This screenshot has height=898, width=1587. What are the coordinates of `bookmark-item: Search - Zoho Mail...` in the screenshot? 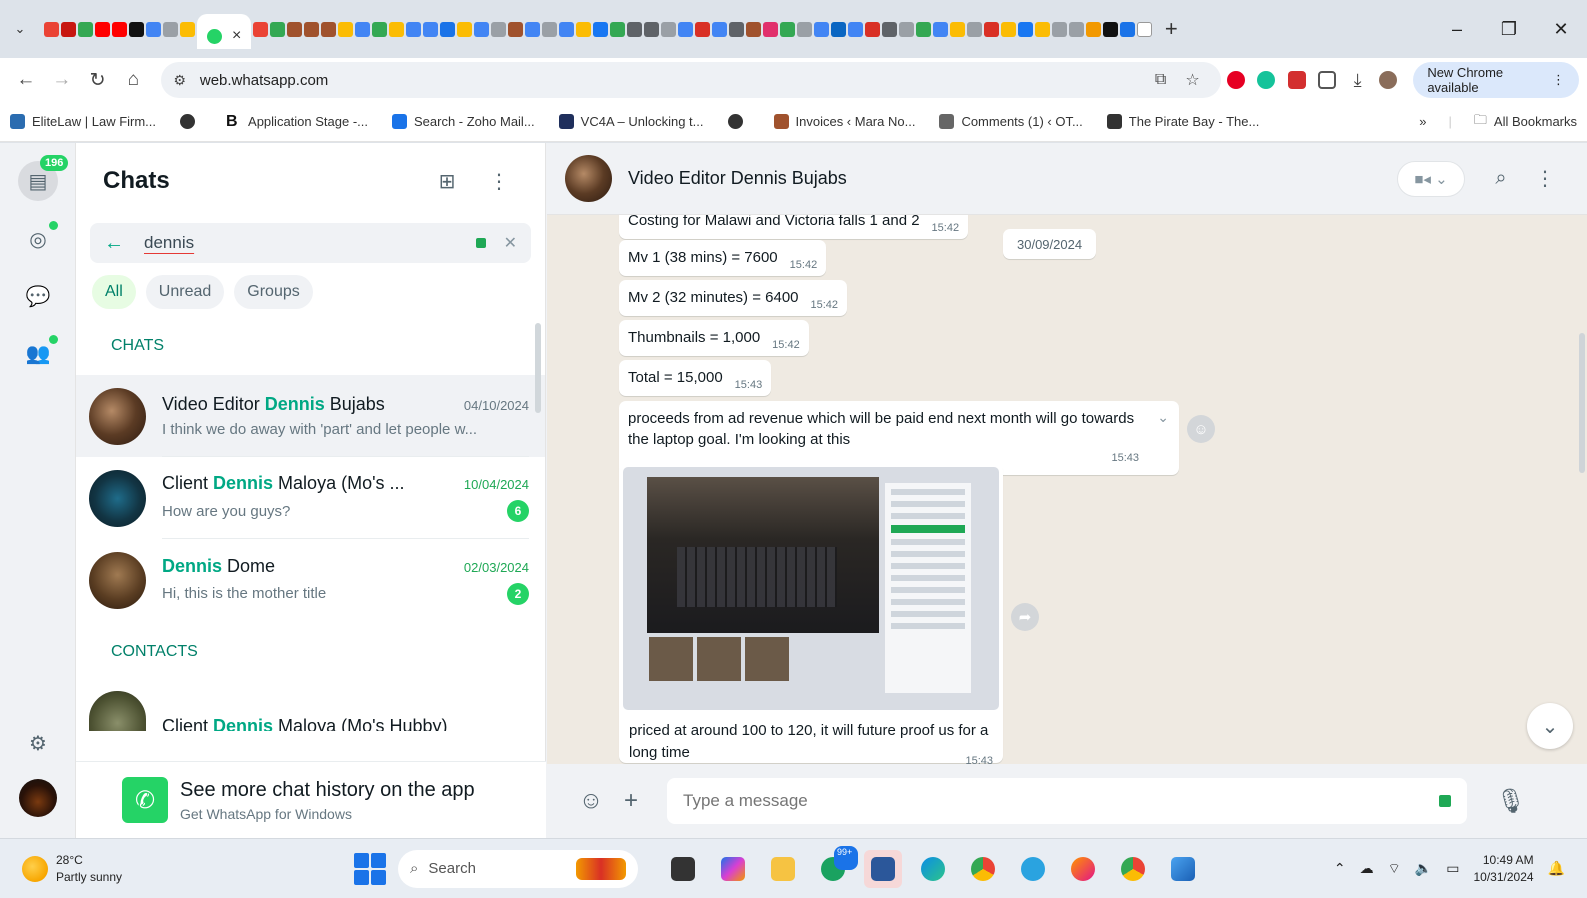 It's located at (463, 121).